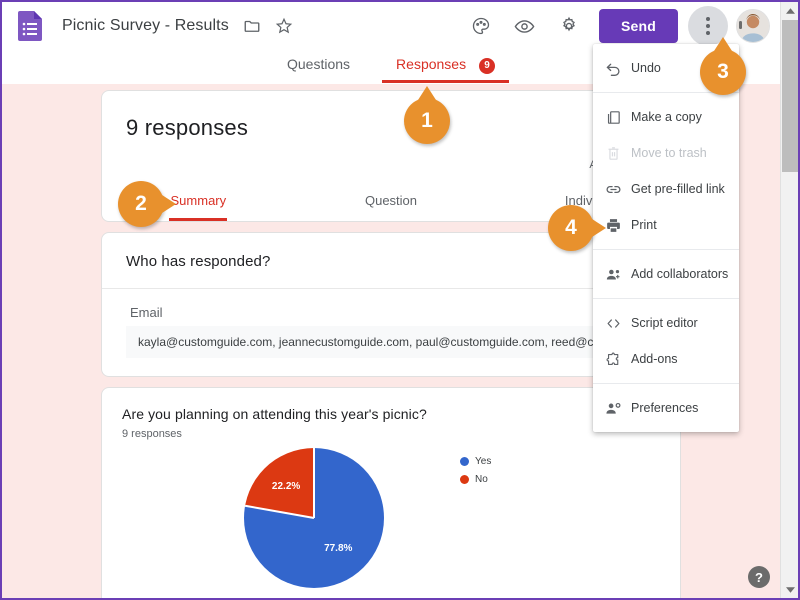 The image size is (800, 600). I want to click on star-icon, so click(284, 26).